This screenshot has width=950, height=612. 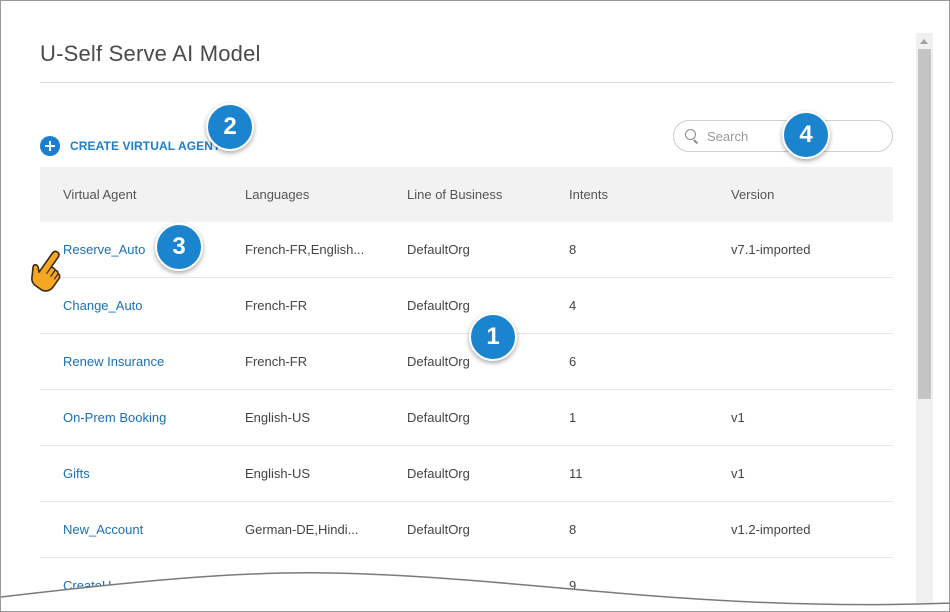 I want to click on column-header-line-of-business: Line of Business, so click(x=488, y=194).